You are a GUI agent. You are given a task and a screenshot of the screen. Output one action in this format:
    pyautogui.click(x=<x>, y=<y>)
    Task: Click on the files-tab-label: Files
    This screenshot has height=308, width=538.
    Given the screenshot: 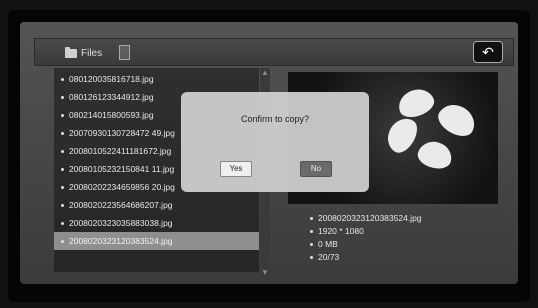 What is the action you would take?
    pyautogui.click(x=92, y=53)
    